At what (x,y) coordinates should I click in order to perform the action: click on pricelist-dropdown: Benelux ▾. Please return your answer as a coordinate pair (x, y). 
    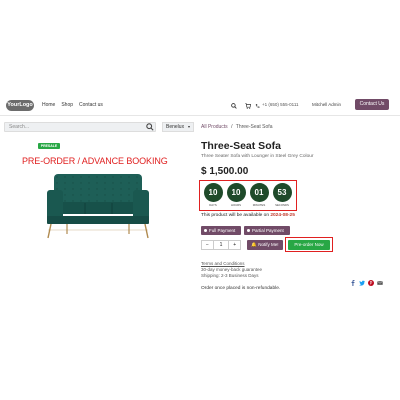
    Looking at the image, I should click on (178, 127).